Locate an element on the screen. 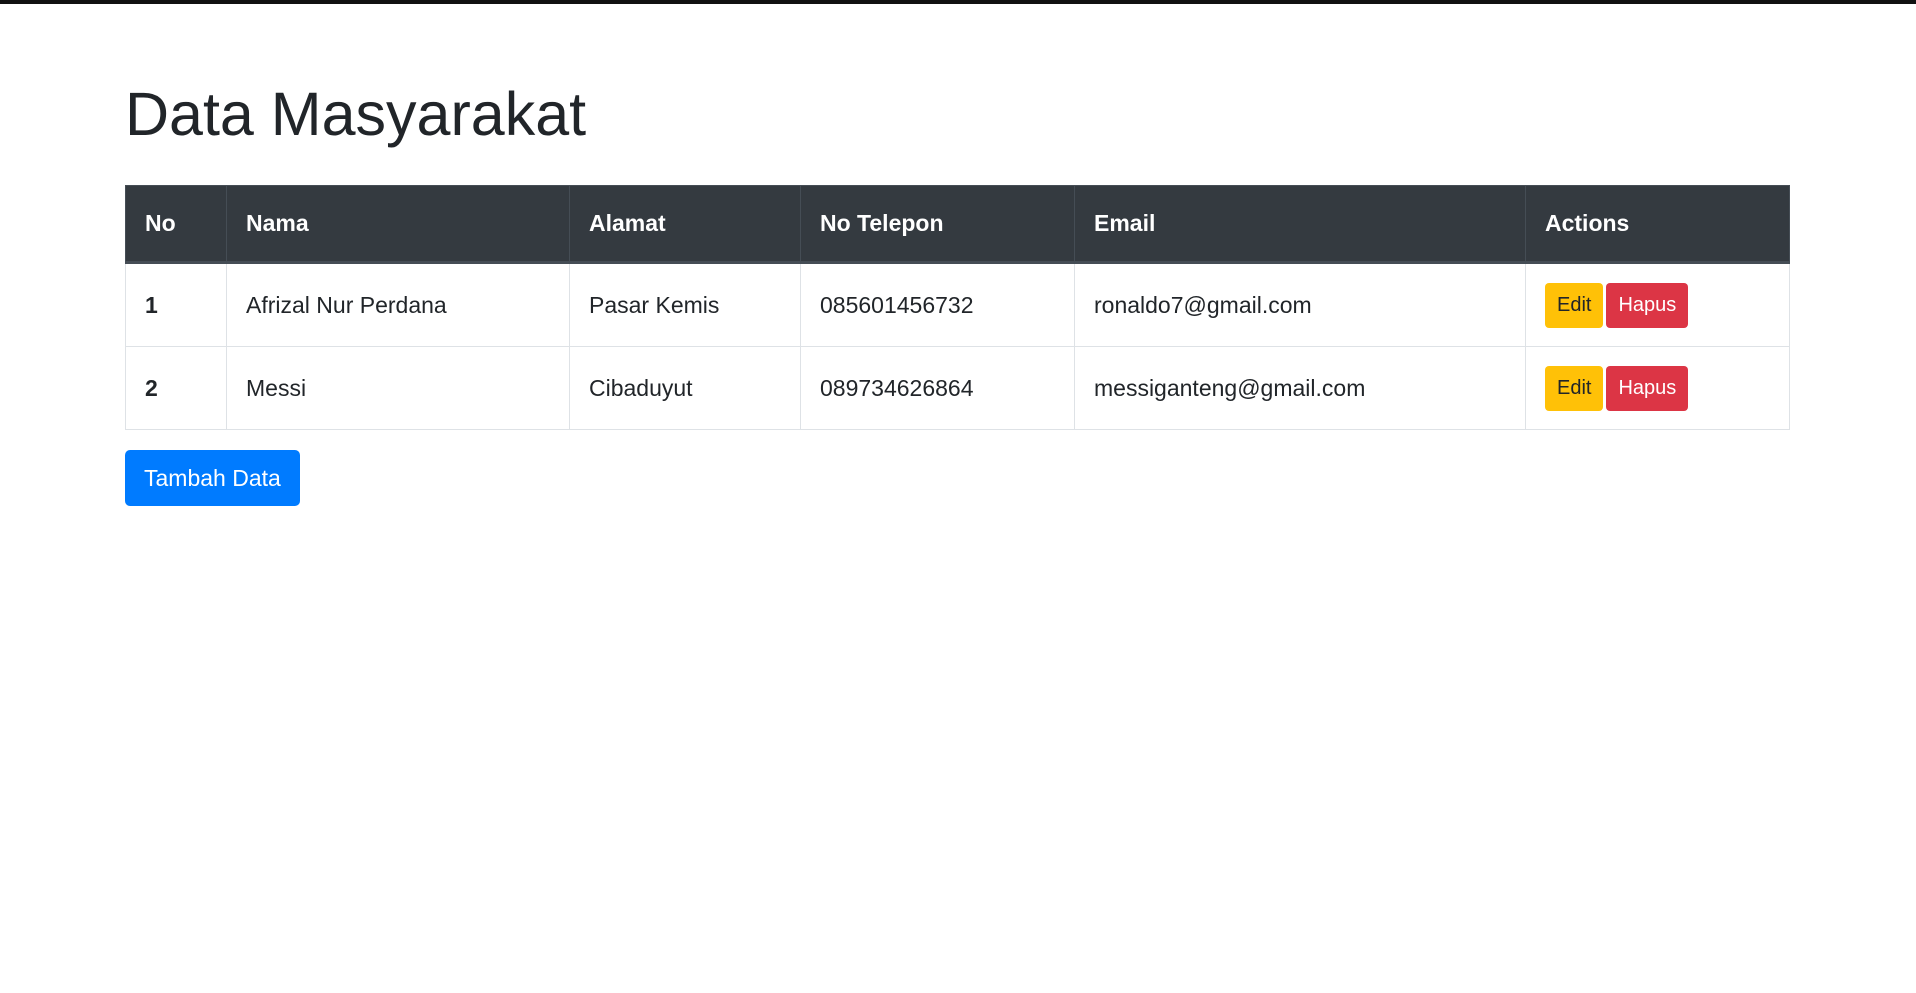  cell-nama: Afrizal Nur Perdana is located at coordinates (398, 304).